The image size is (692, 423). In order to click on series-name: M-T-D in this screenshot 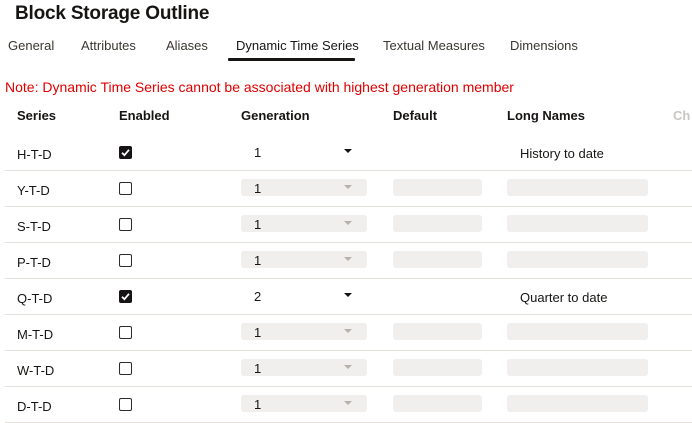, I will do `click(35, 334)`.